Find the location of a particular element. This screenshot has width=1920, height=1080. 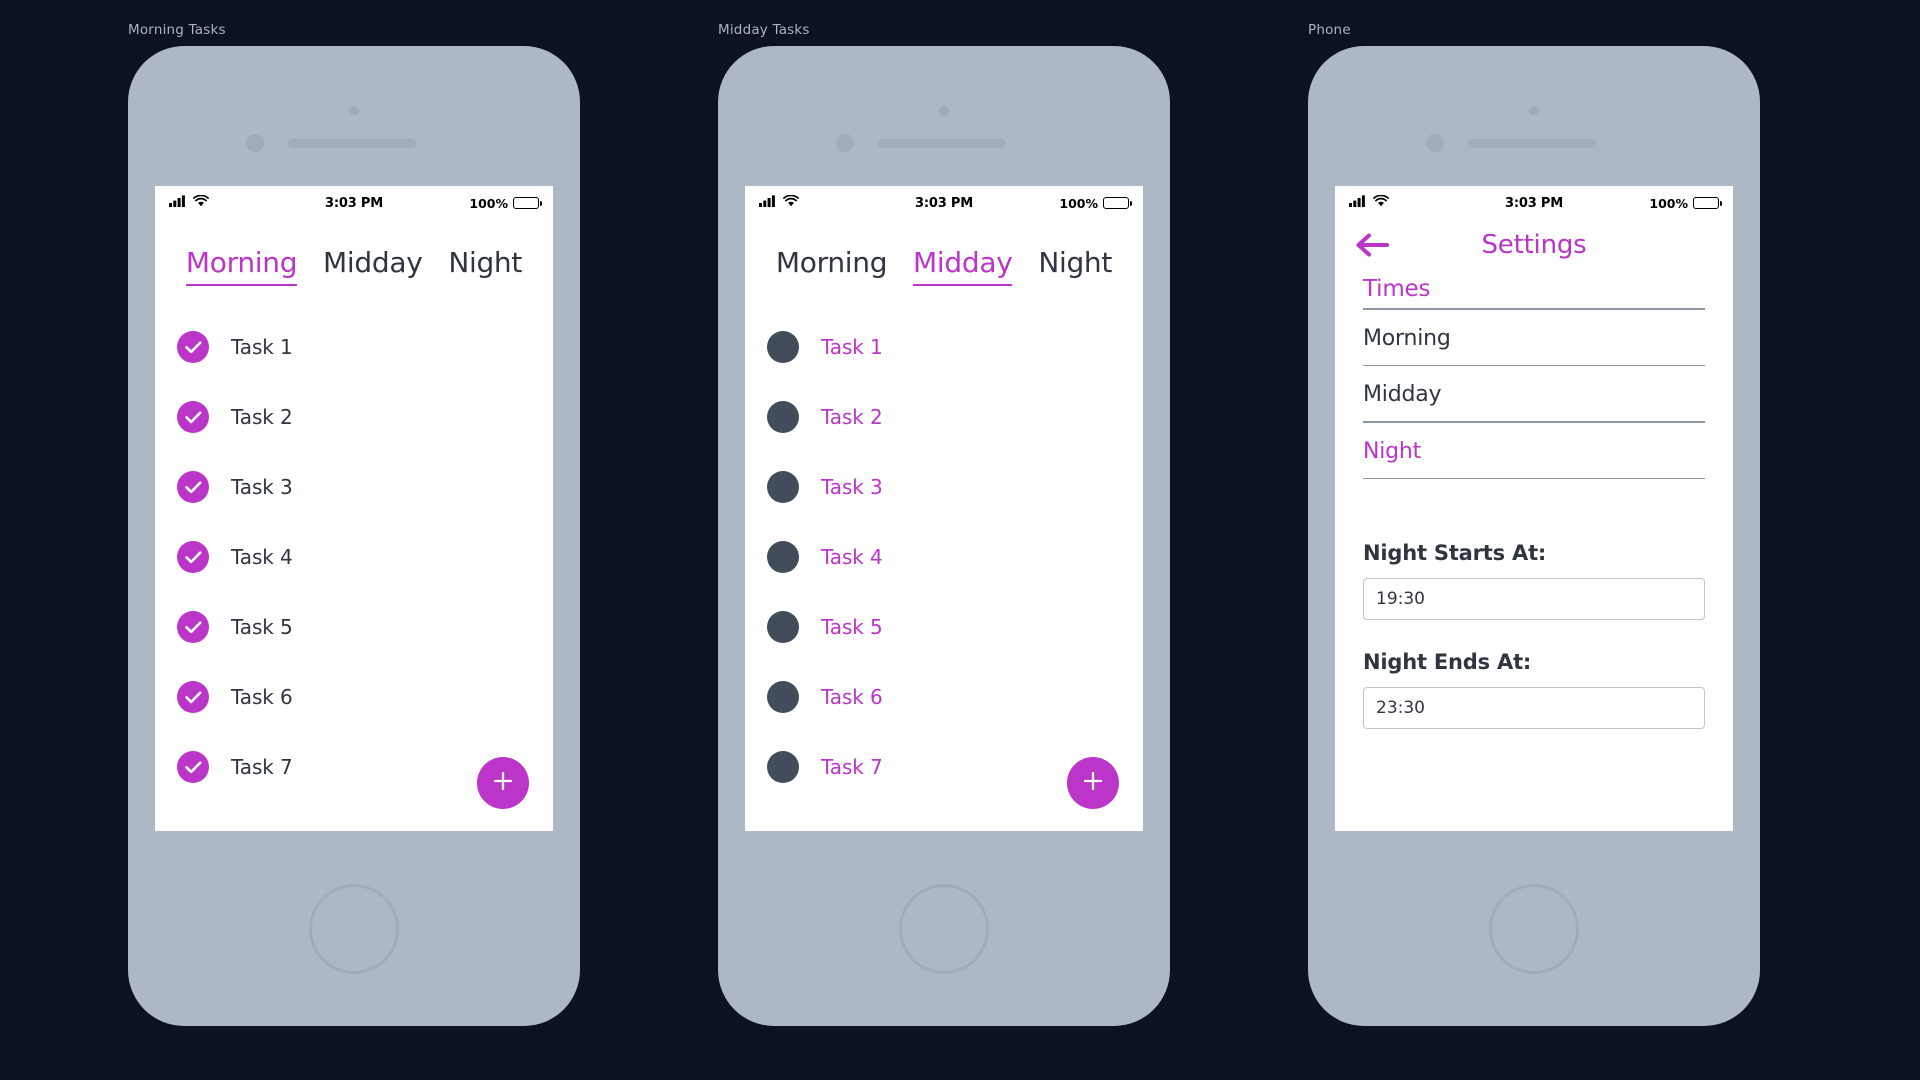

night-start-field-group: Night Starts At: is located at coordinates (1534, 580).